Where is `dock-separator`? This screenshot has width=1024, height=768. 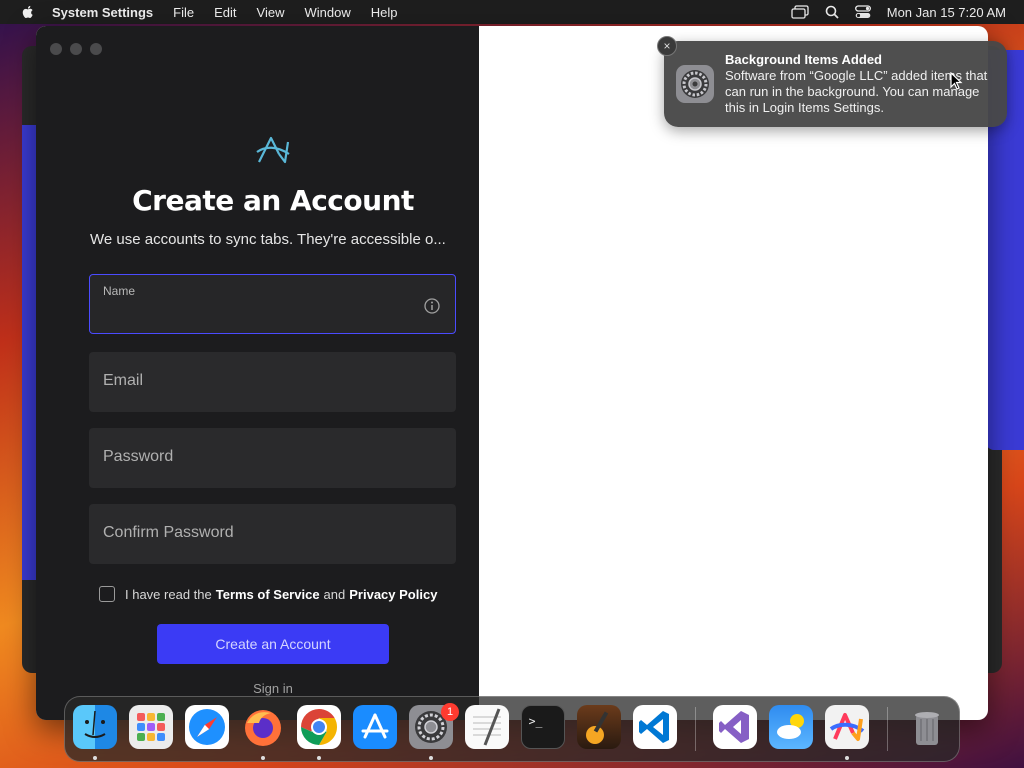 dock-separator is located at coordinates (695, 729).